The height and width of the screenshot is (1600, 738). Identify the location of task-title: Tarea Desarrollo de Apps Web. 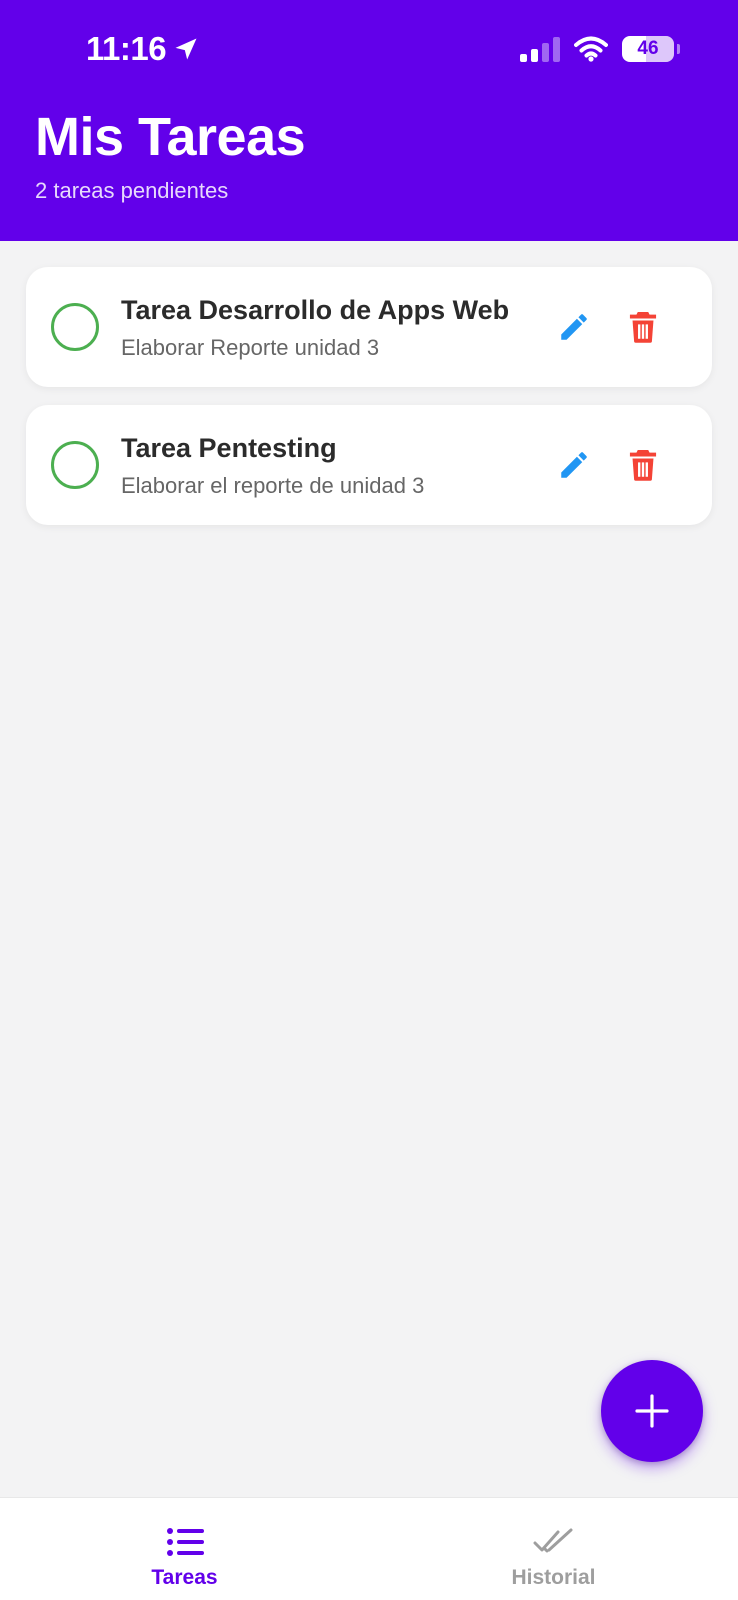
(315, 310).